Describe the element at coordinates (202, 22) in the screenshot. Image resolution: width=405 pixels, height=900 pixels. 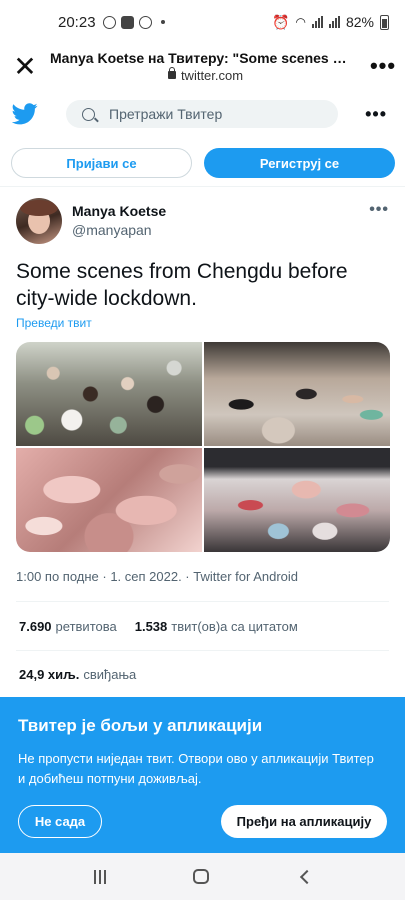
I see `status-bar: 20:23 ⏰ ◠ 82%` at that location.